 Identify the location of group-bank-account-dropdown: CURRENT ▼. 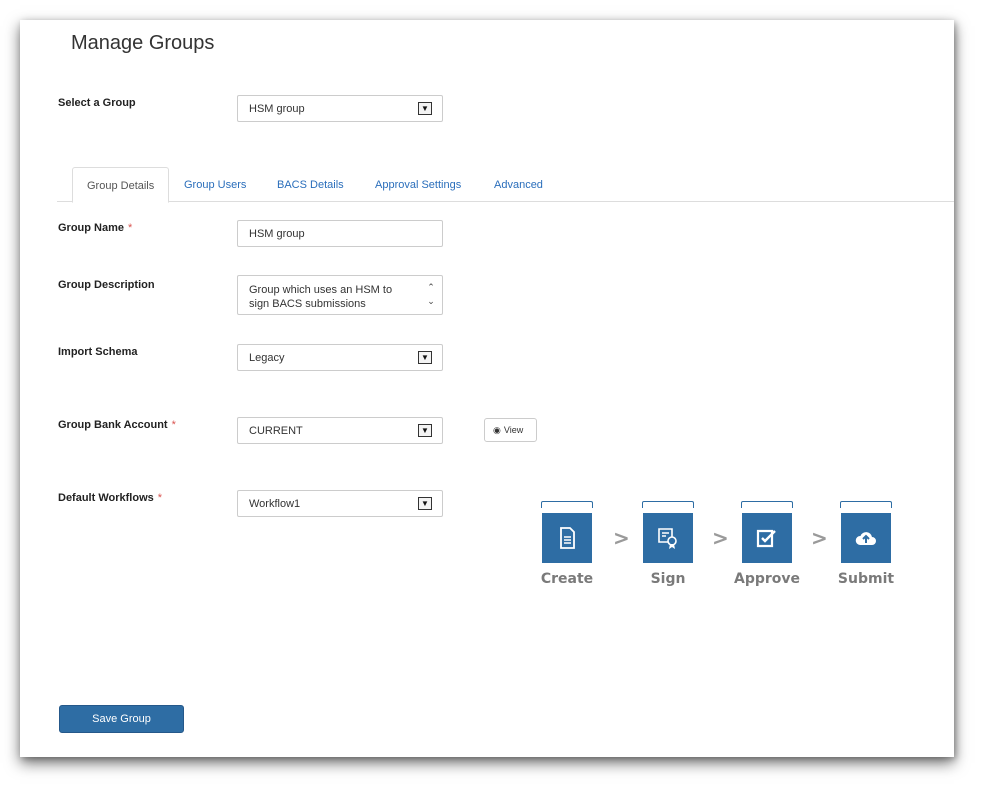
(340, 430).